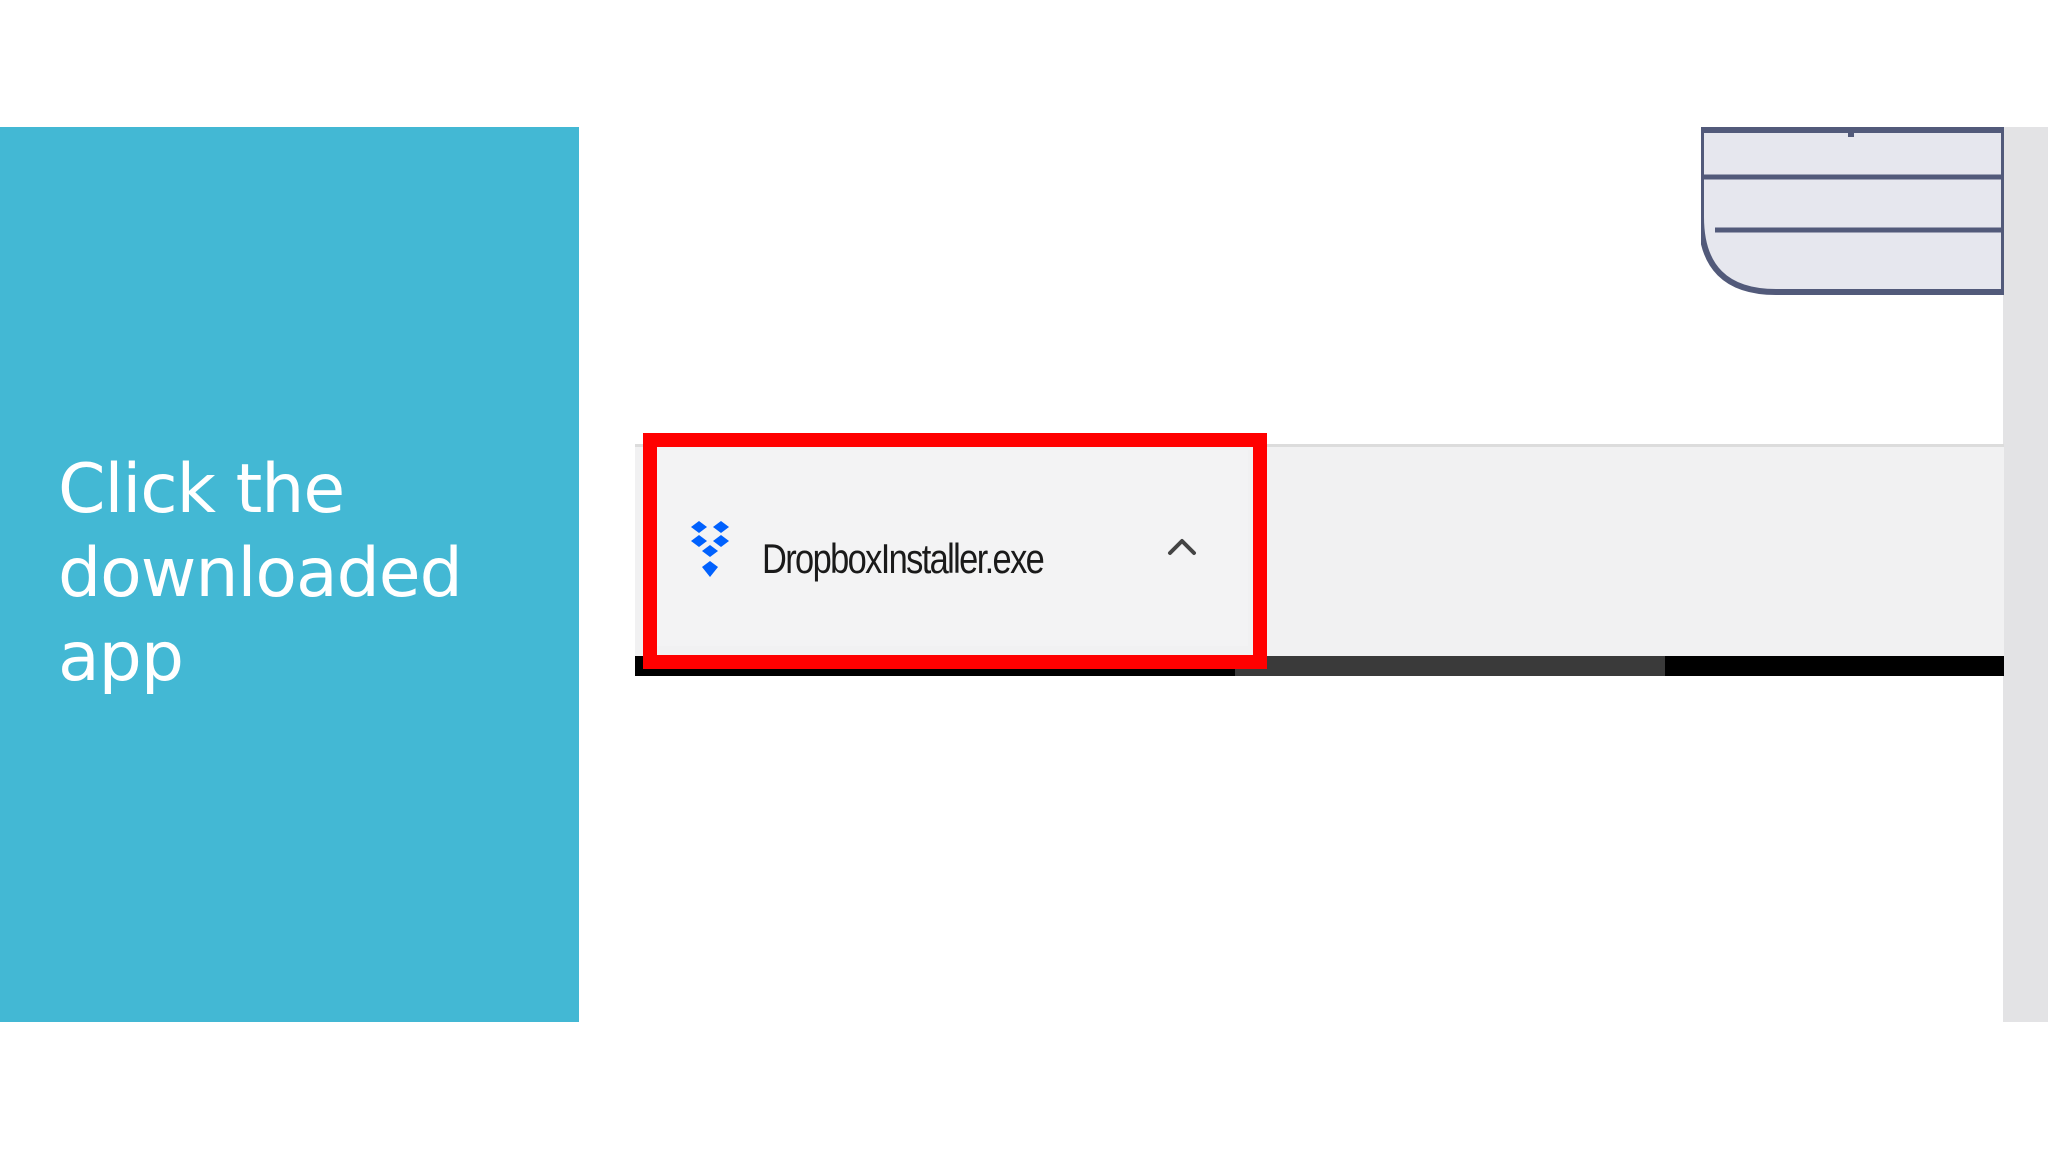 This screenshot has width=2048, height=1152. What do you see at coordinates (201, 489) in the screenshot?
I see `title-line-1: Click the` at bounding box center [201, 489].